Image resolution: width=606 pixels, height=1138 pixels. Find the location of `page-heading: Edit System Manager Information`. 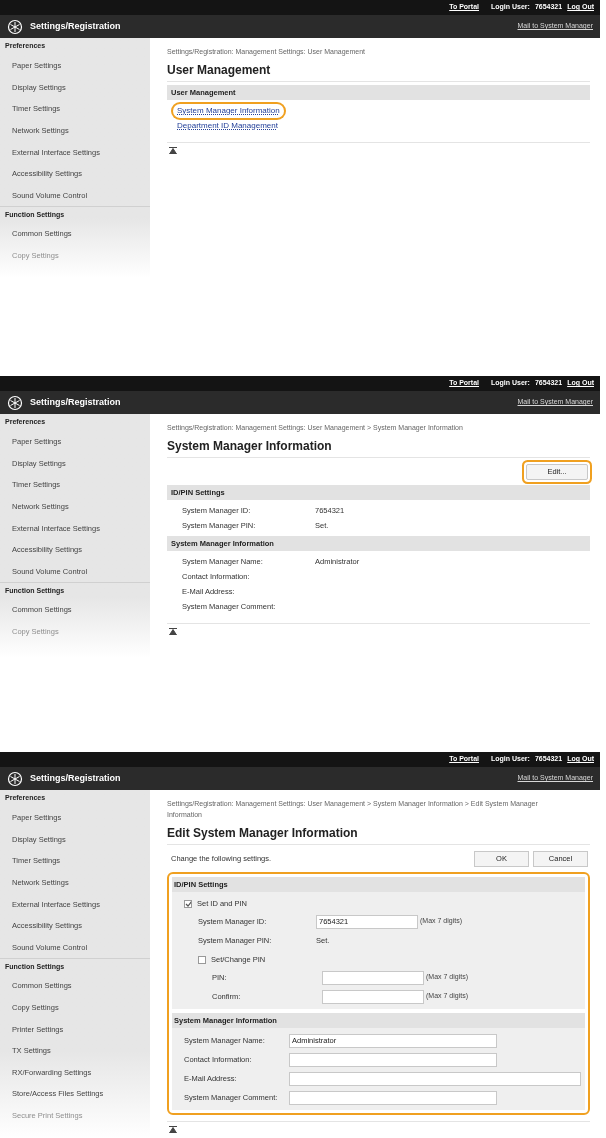

page-heading: Edit System Manager Information is located at coordinates (378, 834).